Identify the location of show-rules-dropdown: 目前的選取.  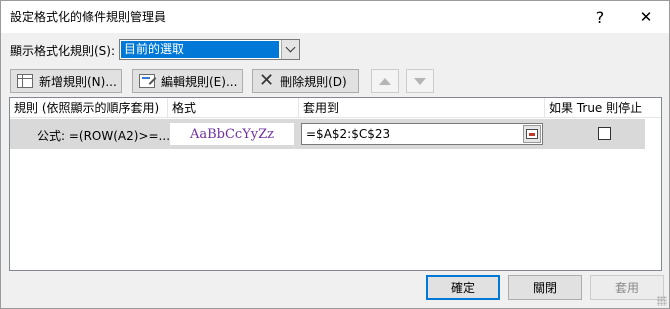
(209, 49).